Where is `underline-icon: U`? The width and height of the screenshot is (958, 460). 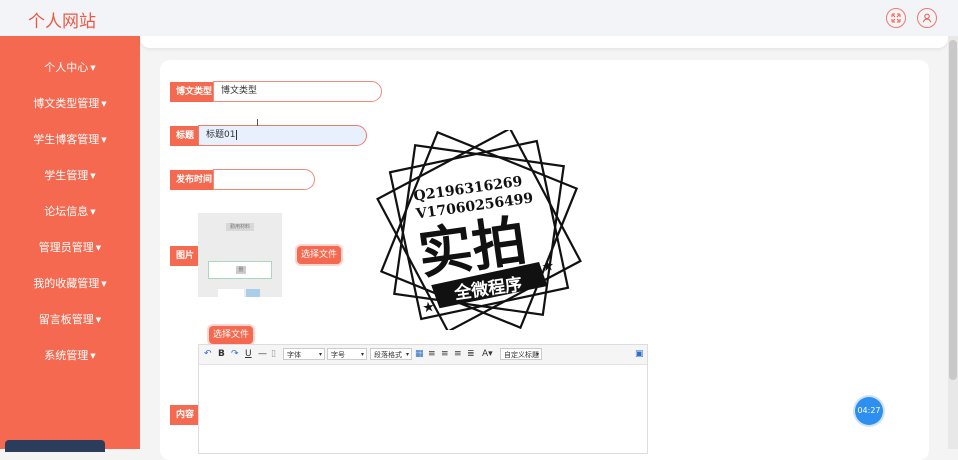 underline-icon: U is located at coordinates (248, 354).